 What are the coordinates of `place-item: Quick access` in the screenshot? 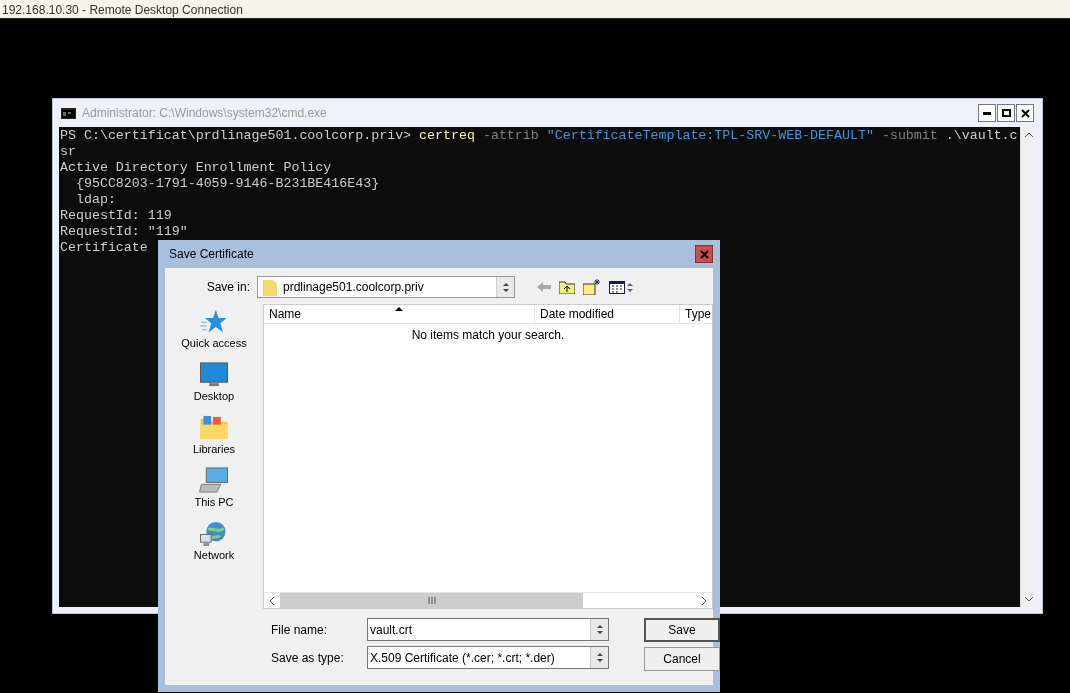 It's located at (214, 329).